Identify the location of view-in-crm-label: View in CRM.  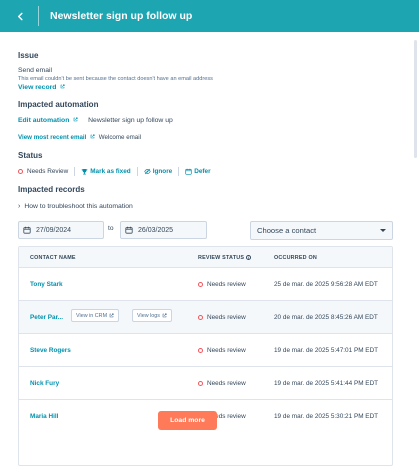
(92, 315).